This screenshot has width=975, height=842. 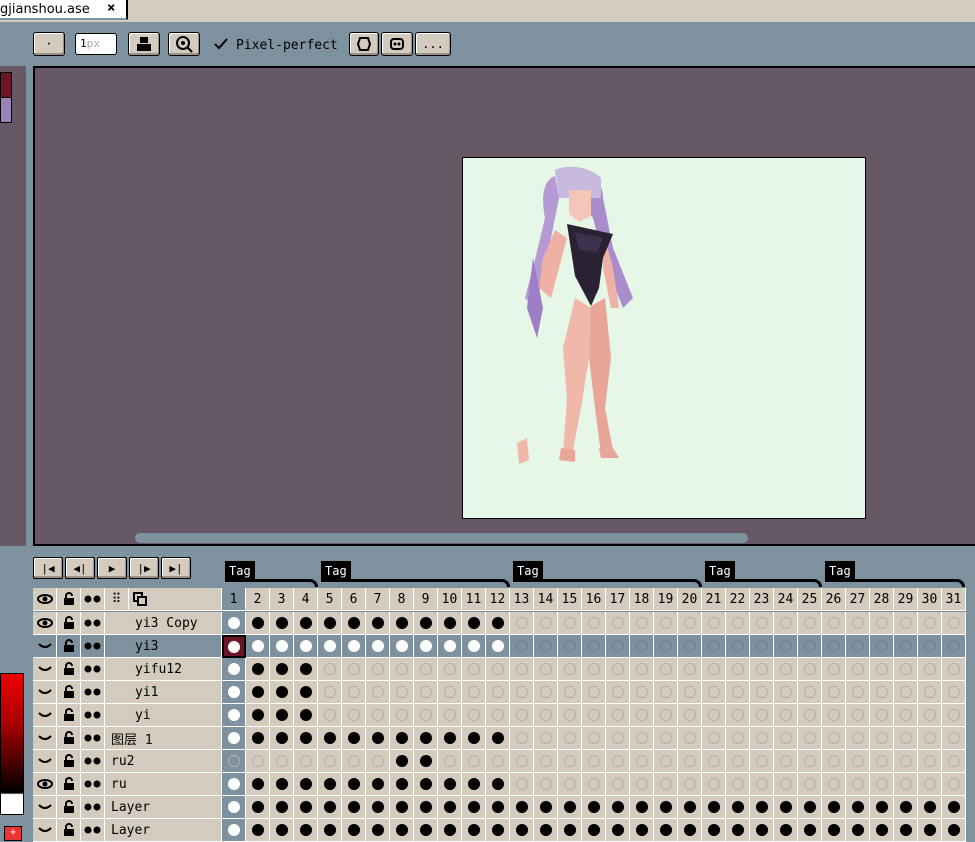 What do you see at coordinates (810, 599) in the screenshot?
I see `frame-number: 25` at bounding box center [810, 599].